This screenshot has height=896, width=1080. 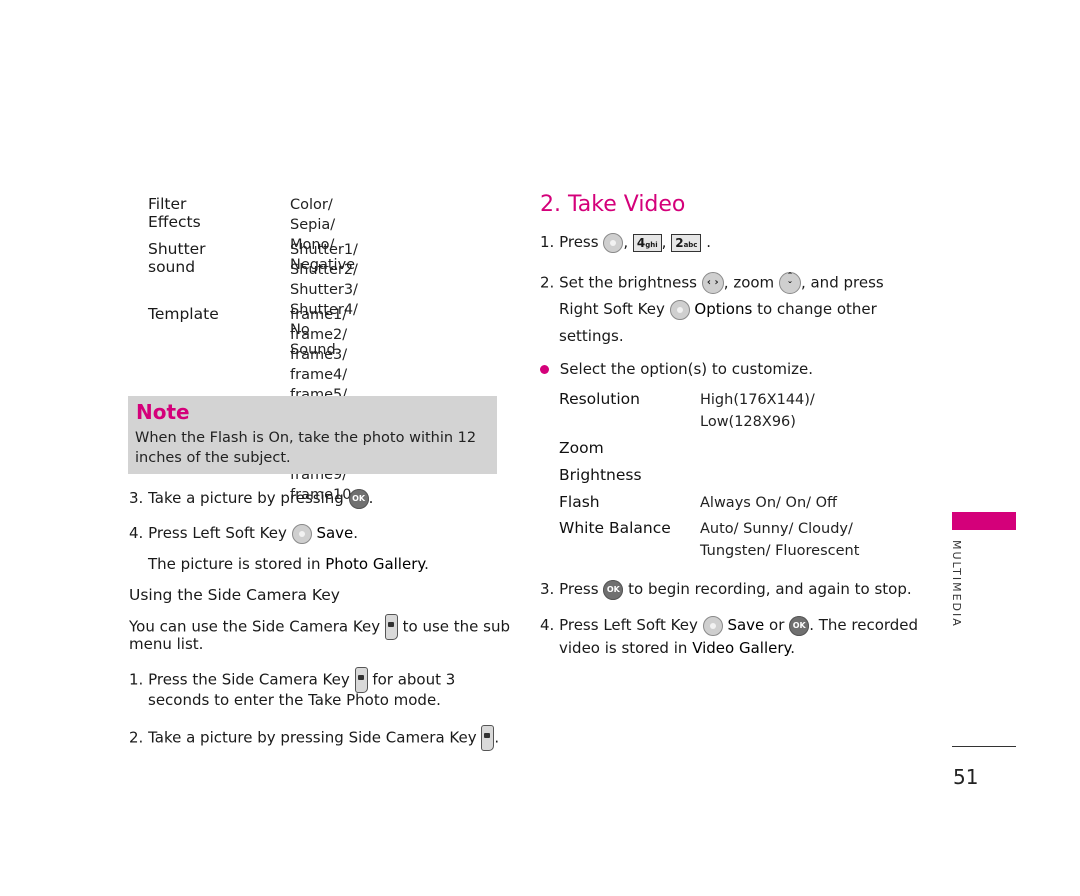 What do you see at coordinates (234, 564) in the screenshot?
I see `stored-prefix: The picture is stored in` at bounding box center [234, 564].